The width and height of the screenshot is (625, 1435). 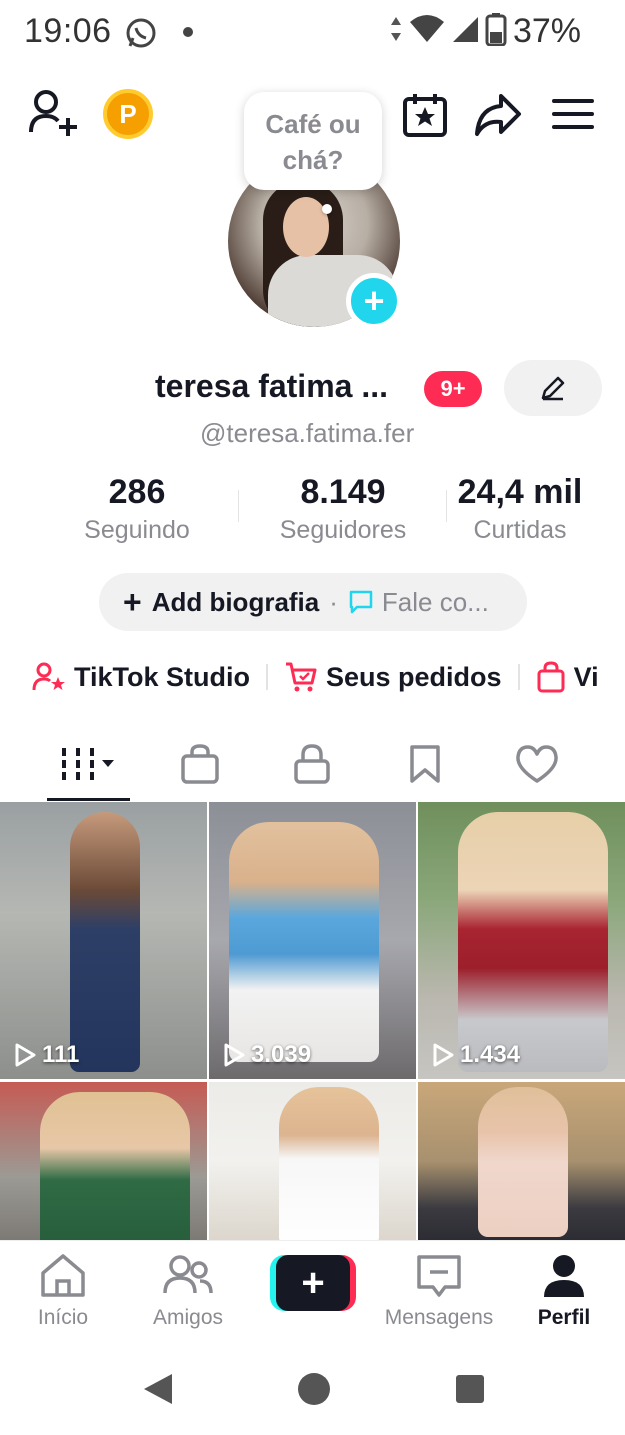 I want to click on nav-home: Início, so click(x=63, y=1291).